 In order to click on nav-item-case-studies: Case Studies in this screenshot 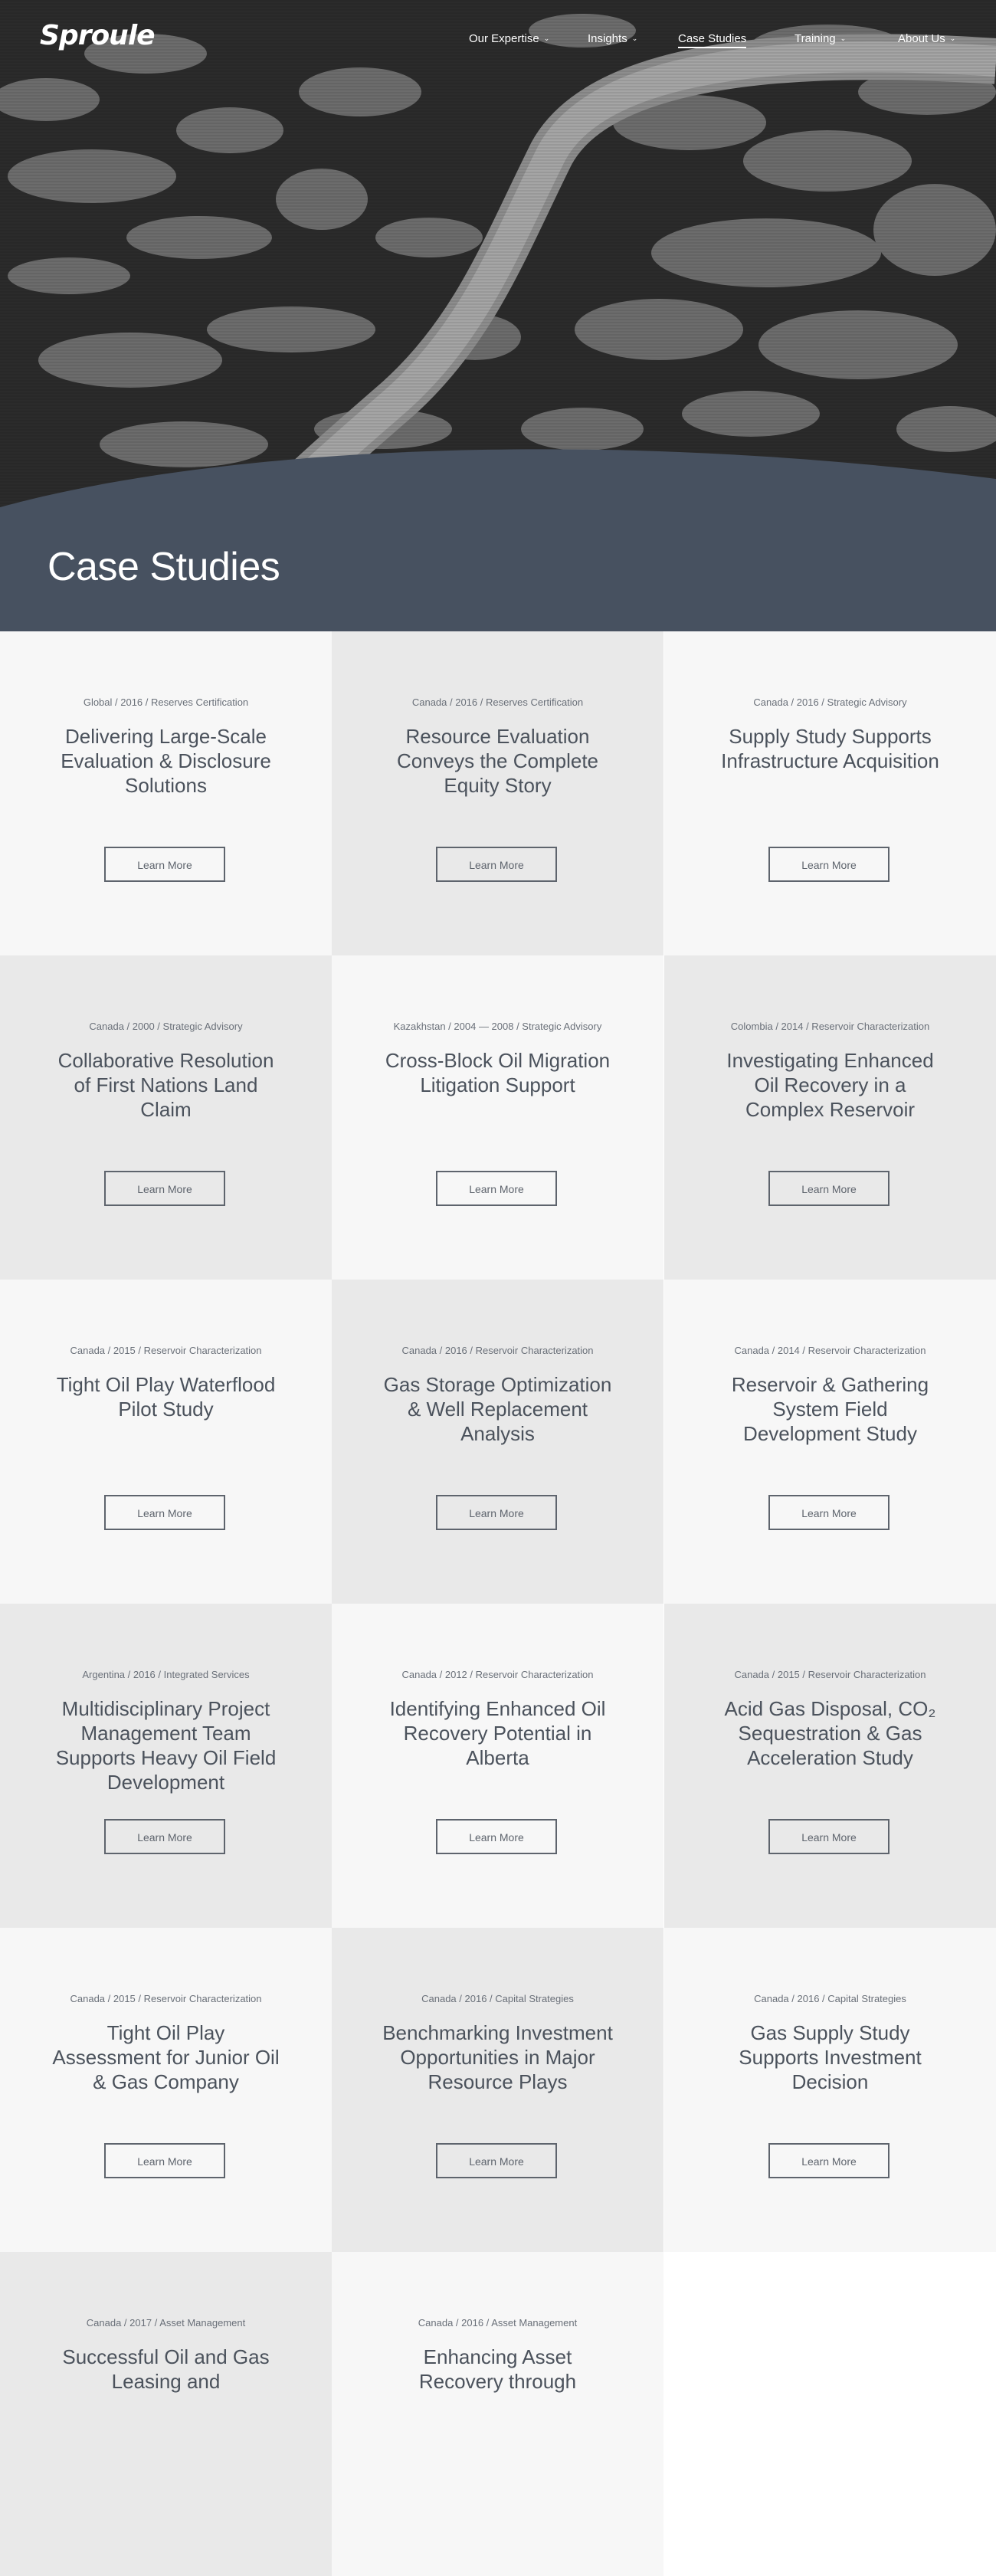, I will do `click(712, 40)`.